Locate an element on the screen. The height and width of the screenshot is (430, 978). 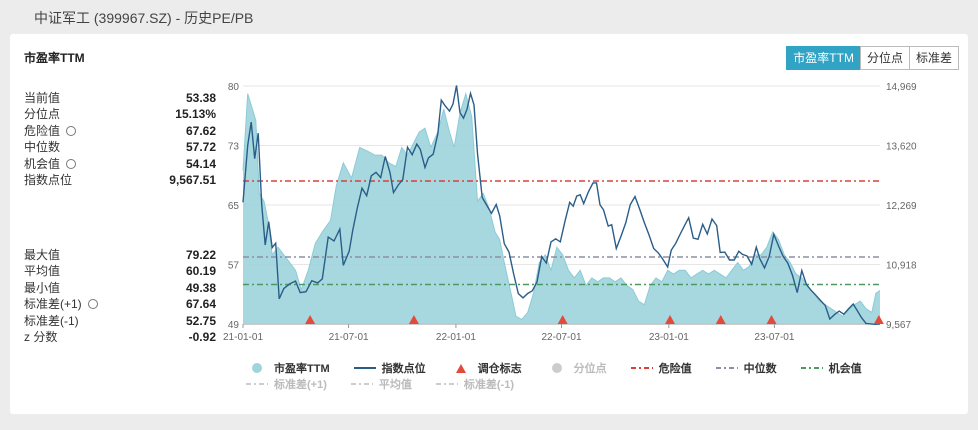
x-axis-tick-label: 21-07-01 is located at coordinates (349, 337).